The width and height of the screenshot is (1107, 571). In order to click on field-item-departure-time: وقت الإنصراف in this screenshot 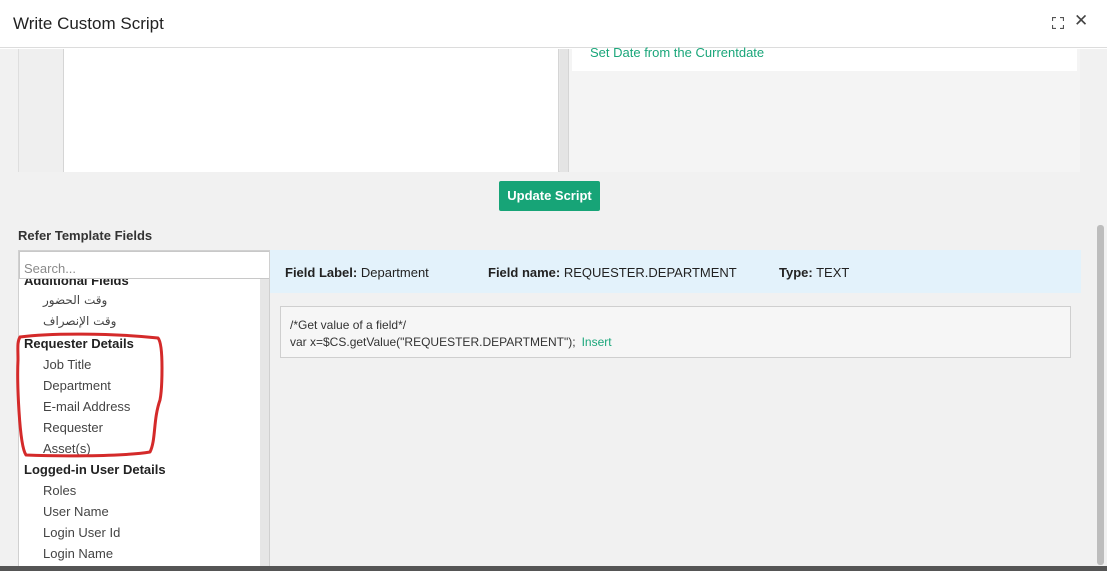, I will do `click(79, 321)`.